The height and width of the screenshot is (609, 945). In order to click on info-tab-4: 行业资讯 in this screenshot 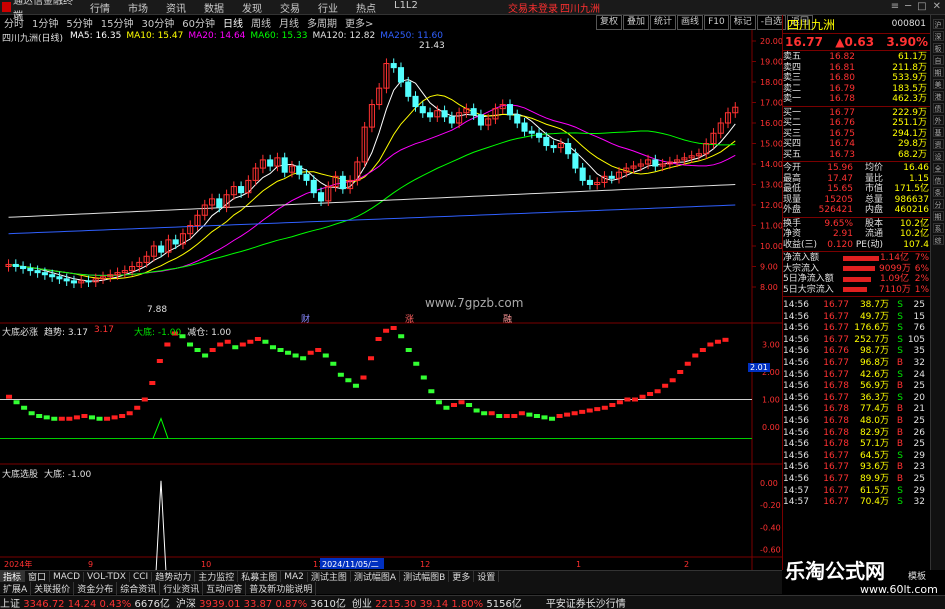, I will do `click(182, 588)`.